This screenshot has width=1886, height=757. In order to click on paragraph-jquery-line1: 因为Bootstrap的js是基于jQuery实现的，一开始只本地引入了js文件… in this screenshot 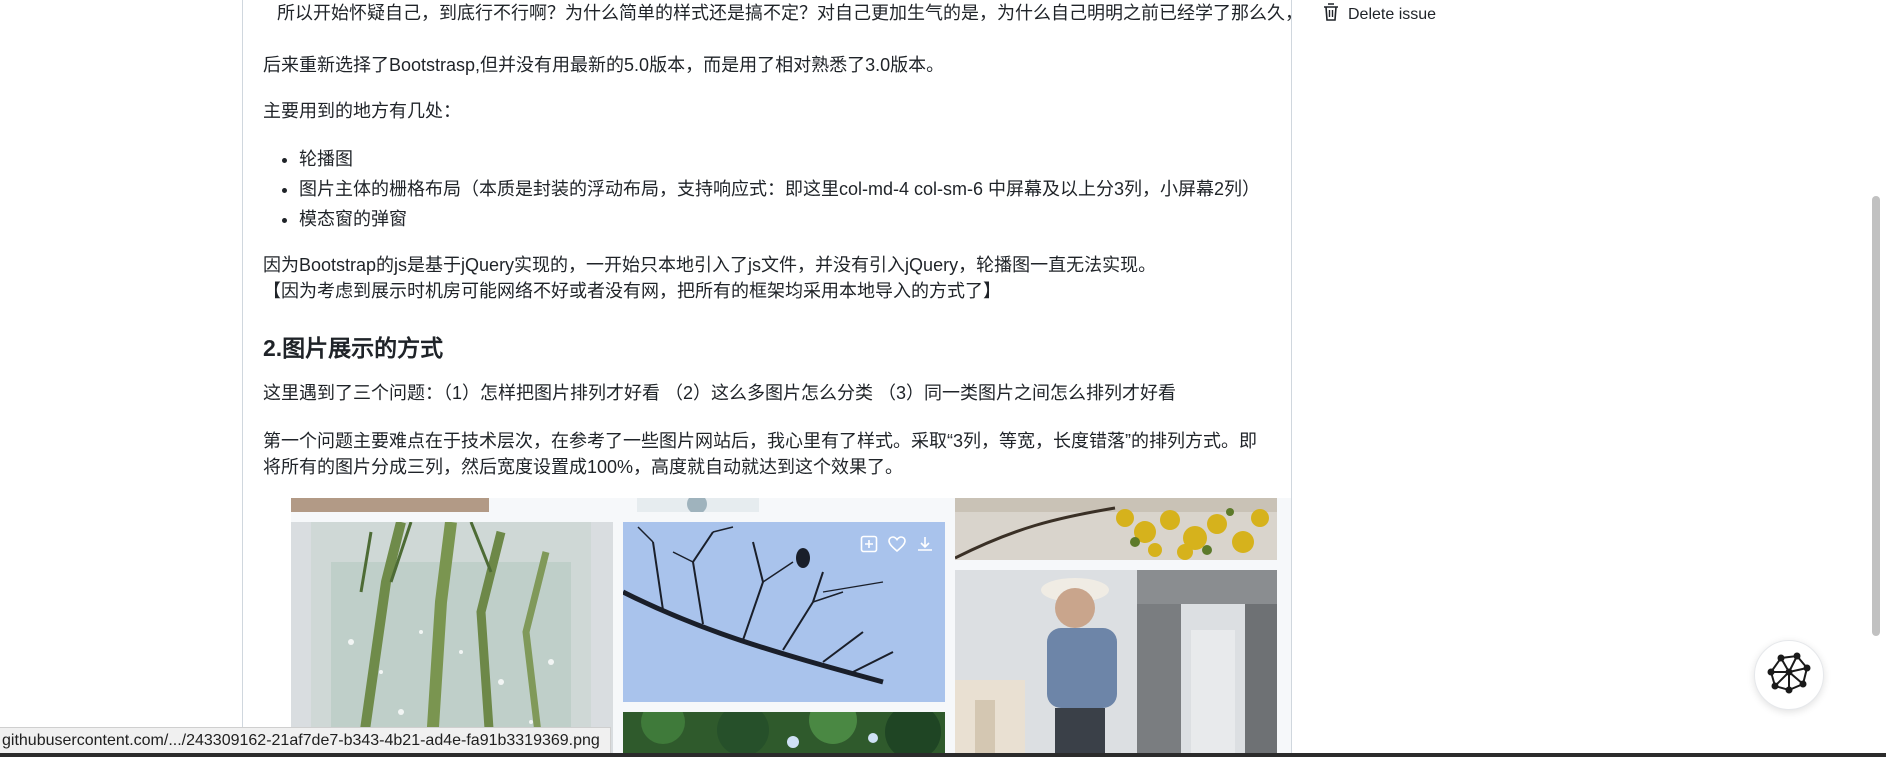, I will do `click(710, 265)`.